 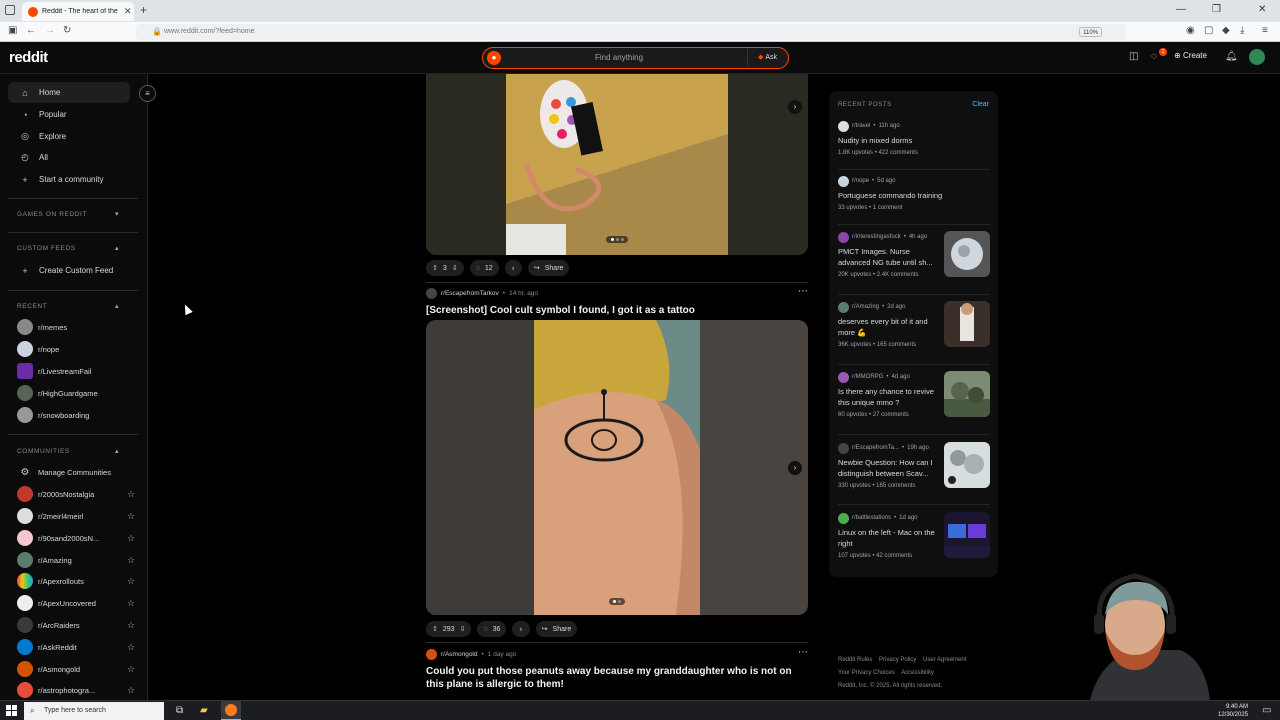 What do you see at coordinates (69, 114) in the screenshot?
I see `sidebar-item-popular: ◔ Popular` at bounding box center [69, 114].